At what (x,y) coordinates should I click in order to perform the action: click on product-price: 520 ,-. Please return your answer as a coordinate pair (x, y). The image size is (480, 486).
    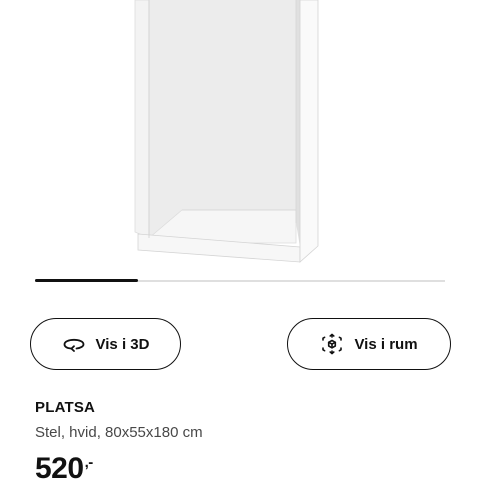
    Looking at the image, I should click on (64, 469).